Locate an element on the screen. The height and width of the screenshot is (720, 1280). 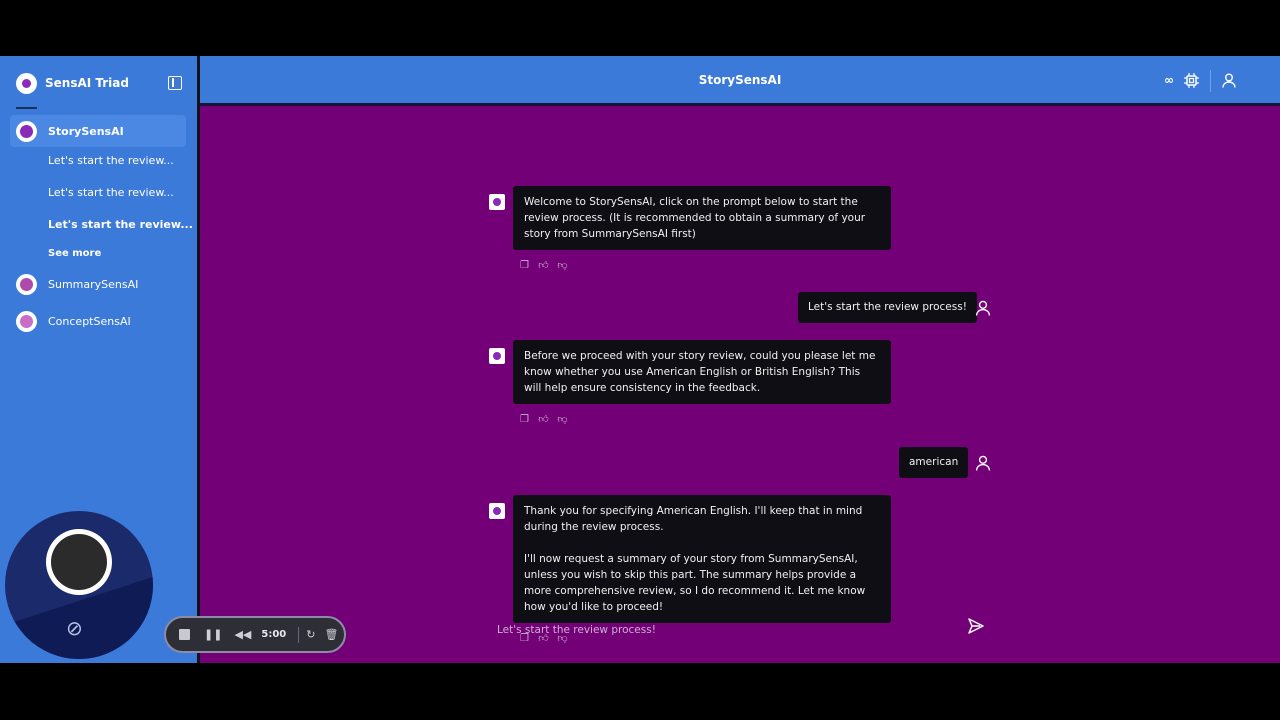
sidebar-item-label: SummarySensAI is located at coordinates (93, 284).